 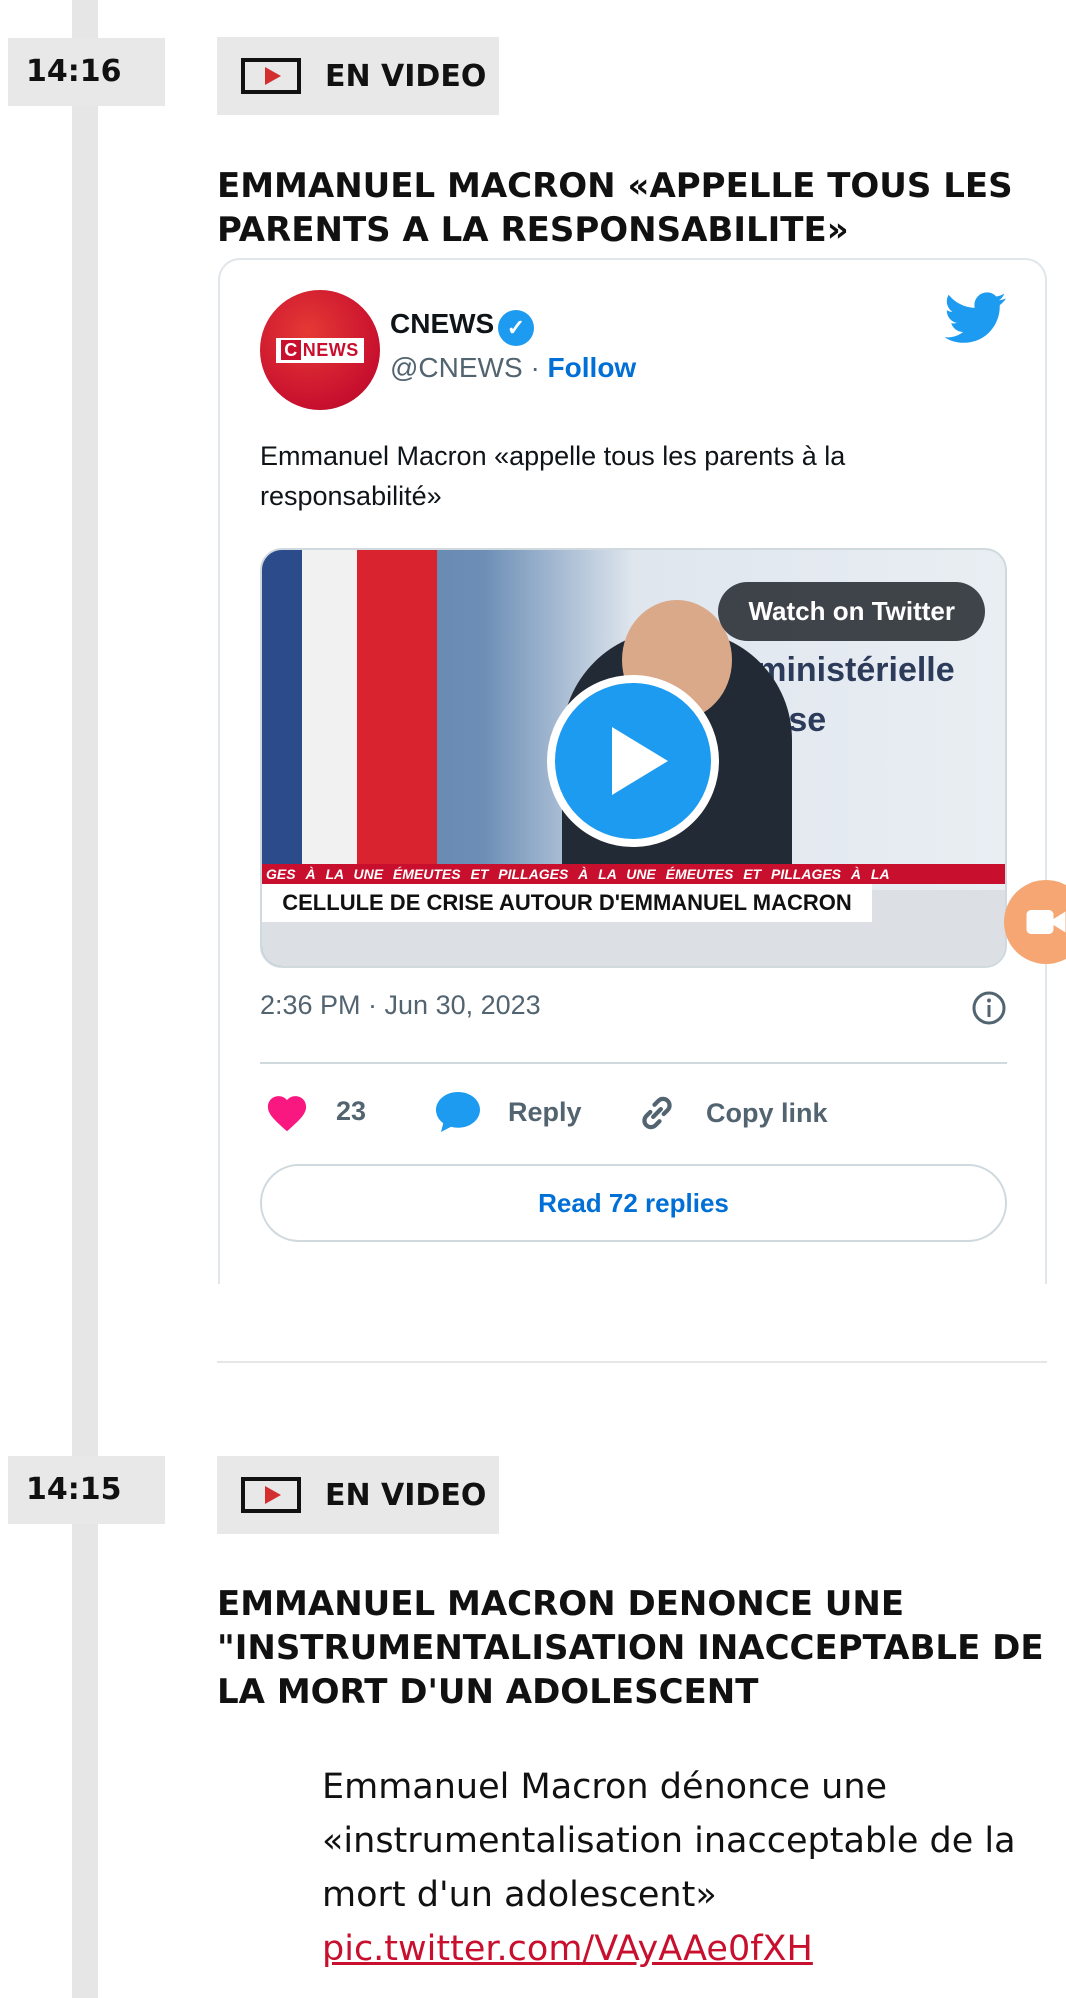 I want to click on like-action: 23, so click(x=315, y=1111).